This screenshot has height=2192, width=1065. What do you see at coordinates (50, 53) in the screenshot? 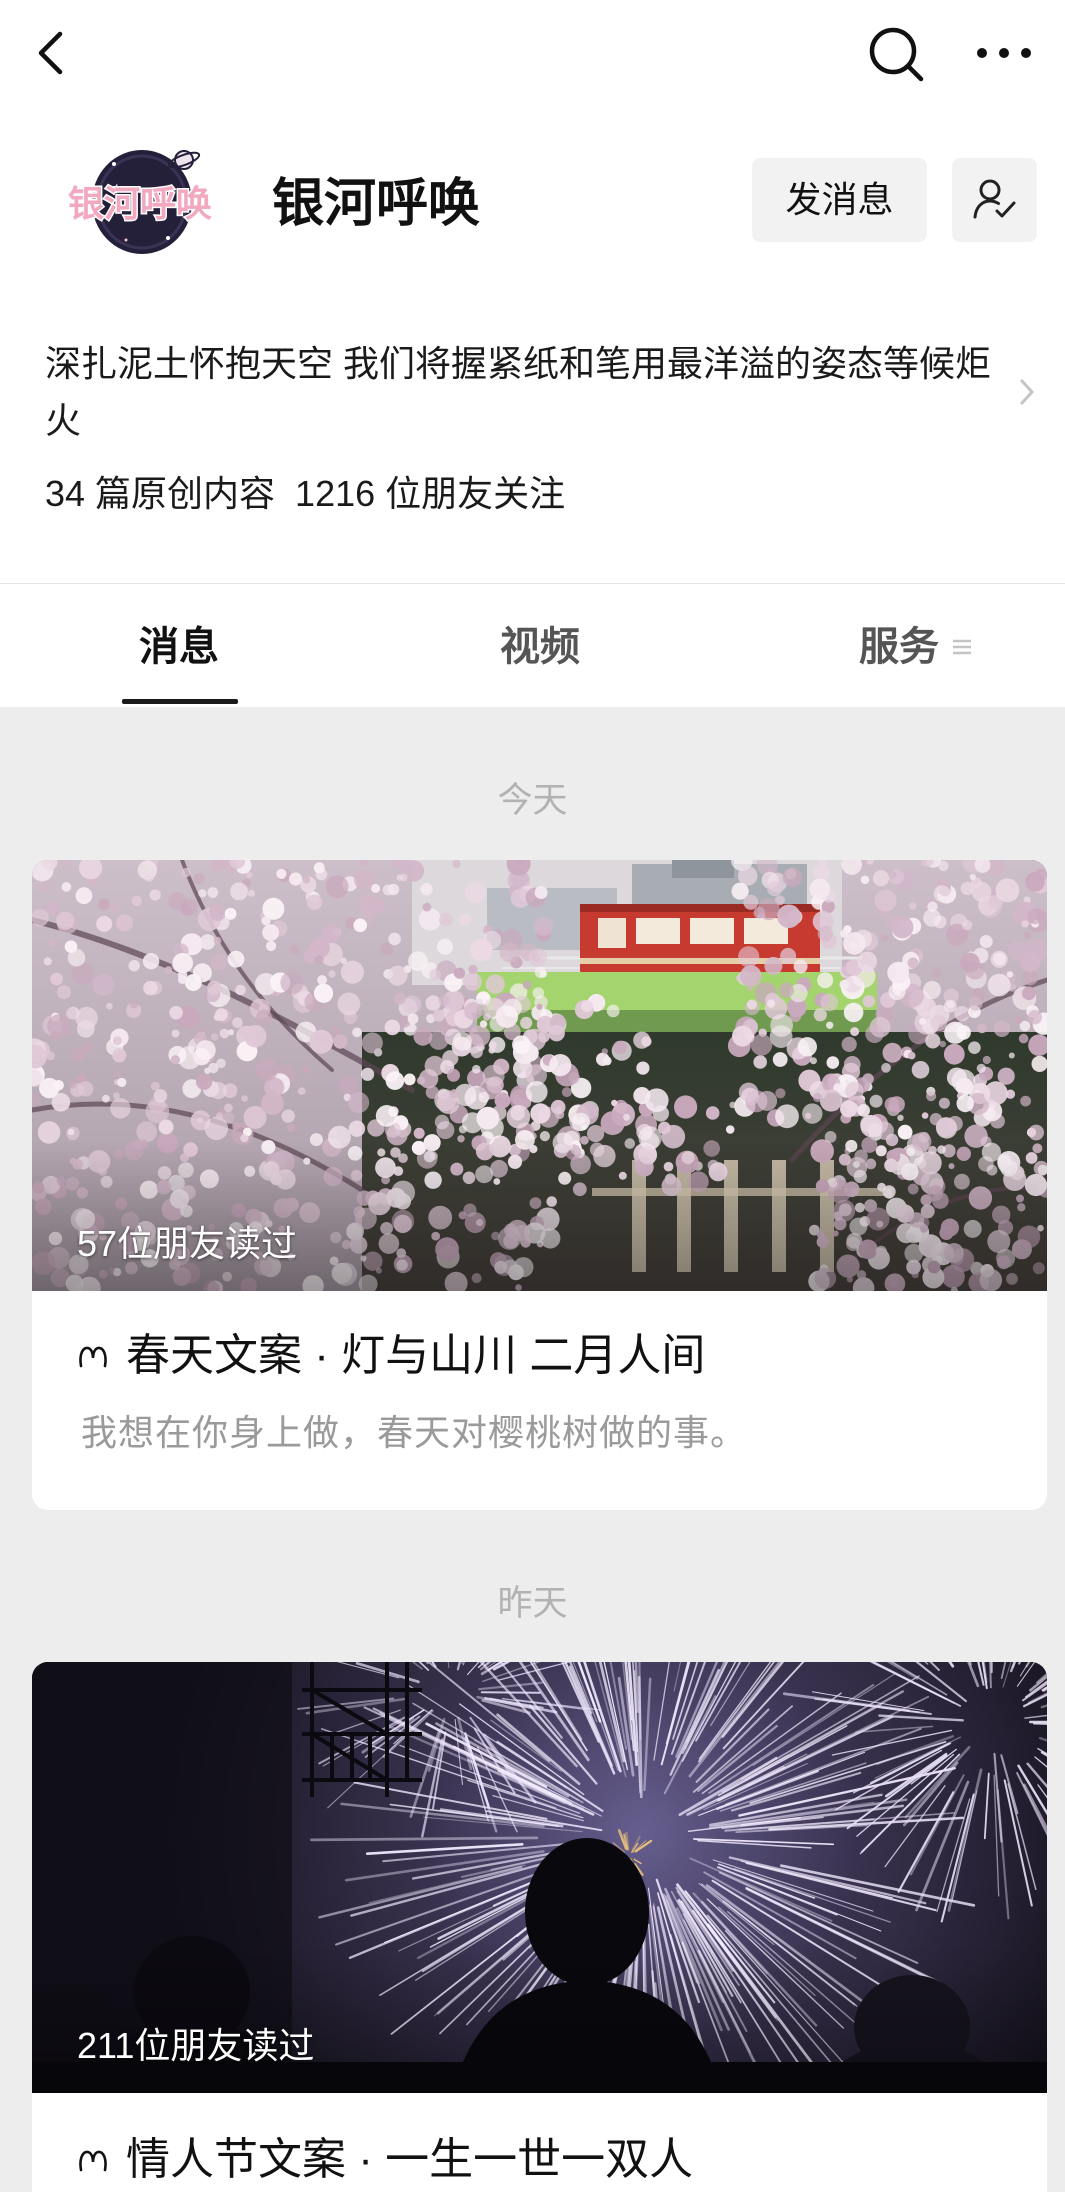
I see `chevron-left-icon` at bounding box center [50, 53].